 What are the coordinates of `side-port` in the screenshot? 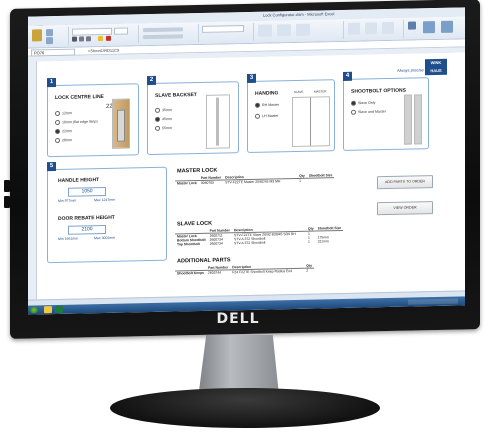 It's located at (7, 202).